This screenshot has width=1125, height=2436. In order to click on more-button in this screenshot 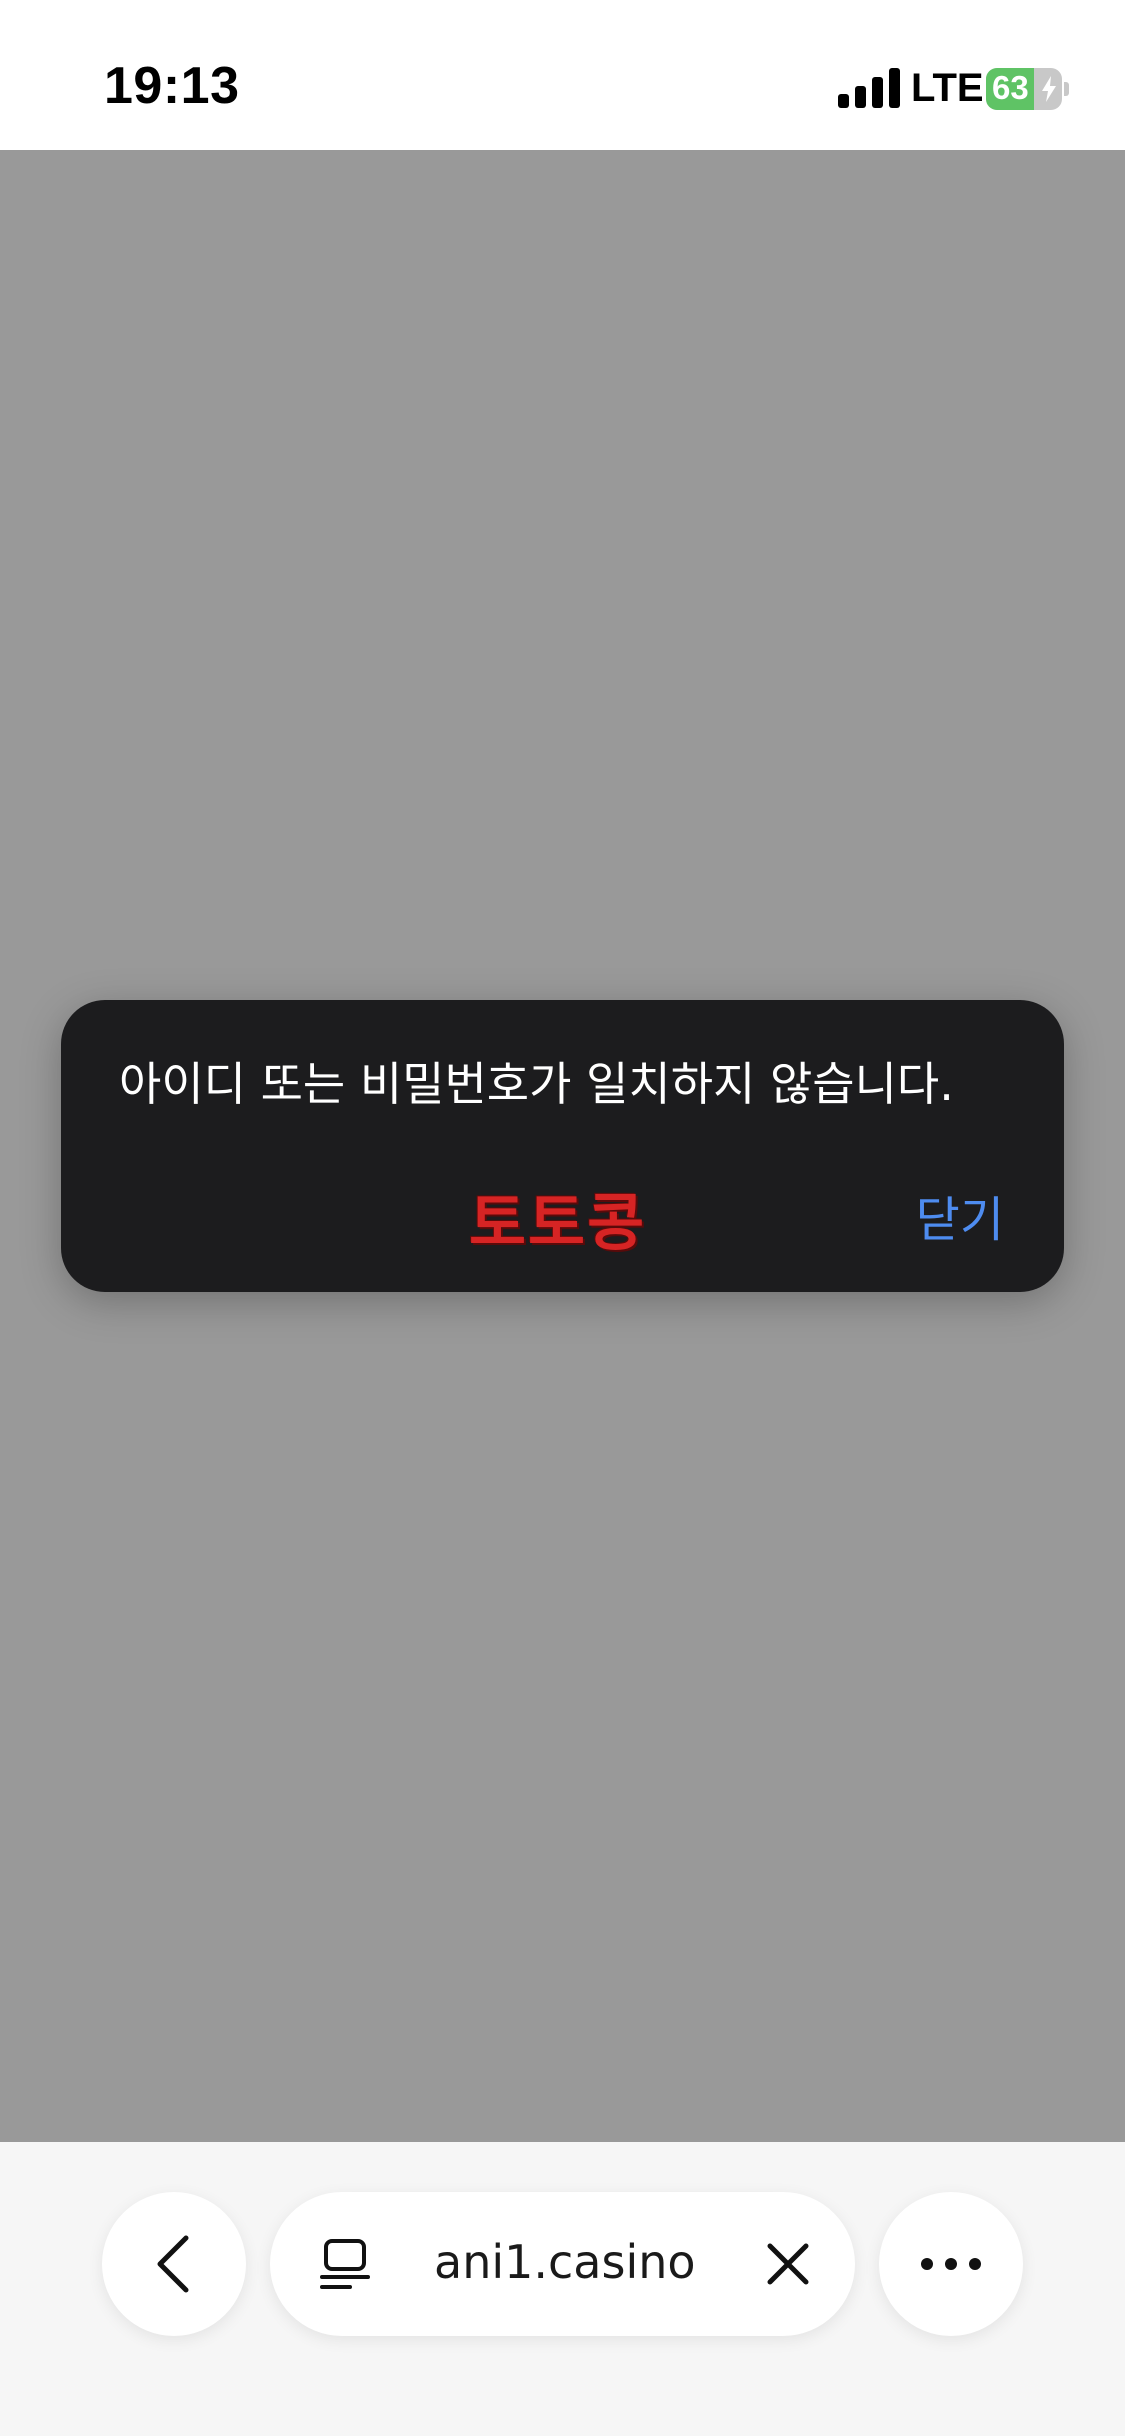, I will do `click(951, 2264)`.